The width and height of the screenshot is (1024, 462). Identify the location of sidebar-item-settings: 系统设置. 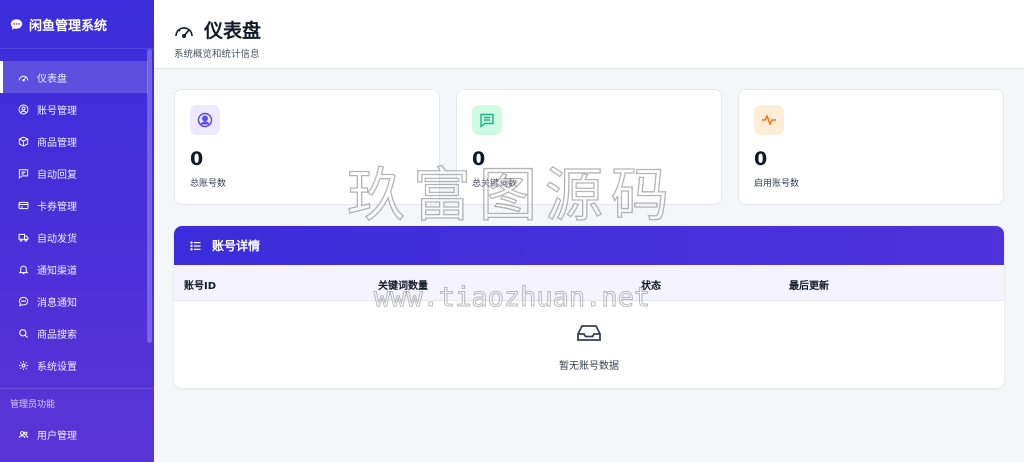
(74, 365).